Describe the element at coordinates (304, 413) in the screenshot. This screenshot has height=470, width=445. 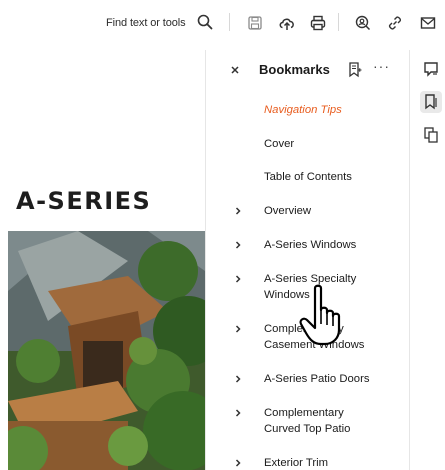
I see `bookmark-label-line1: Complementary` at that location.